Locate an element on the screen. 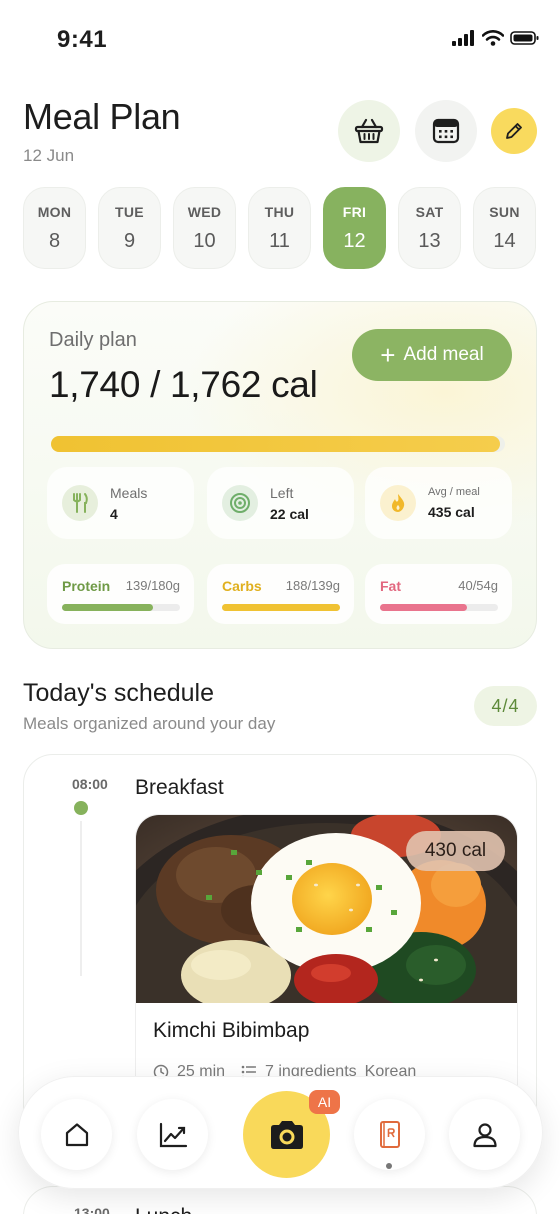 The width and height of the screenshot is (560, 1214). week-day-selector: MON 8 TUE 9 WED 10 THU 11 FRI 12 SAT 13 SUN 14 is located at coordinates (279, 228).